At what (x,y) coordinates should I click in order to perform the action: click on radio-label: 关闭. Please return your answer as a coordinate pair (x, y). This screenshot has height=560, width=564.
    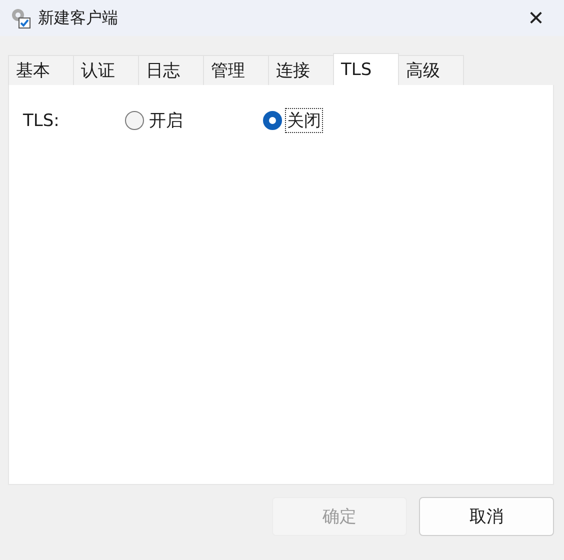
    Looking at the image, I should click on (304, 120).